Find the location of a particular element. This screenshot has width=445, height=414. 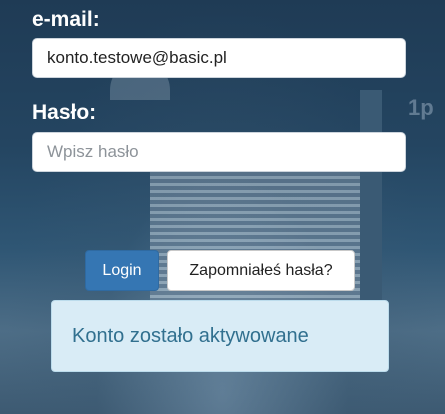

password-field: Wpisz hasło is located at coordinates (219, 152).